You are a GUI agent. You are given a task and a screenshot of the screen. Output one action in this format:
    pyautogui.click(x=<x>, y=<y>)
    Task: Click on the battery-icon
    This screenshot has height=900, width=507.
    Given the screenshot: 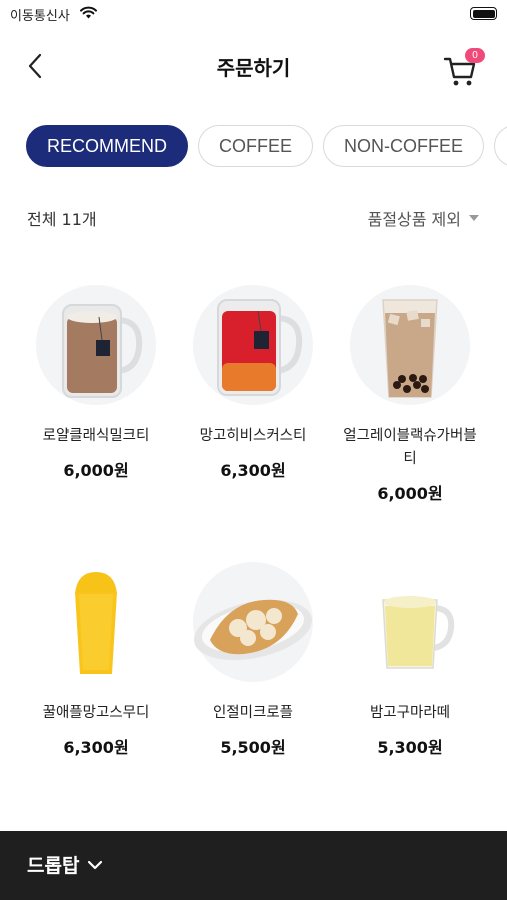 What is the action you would take?
    pyautogui.click(x=483, y=13)
    